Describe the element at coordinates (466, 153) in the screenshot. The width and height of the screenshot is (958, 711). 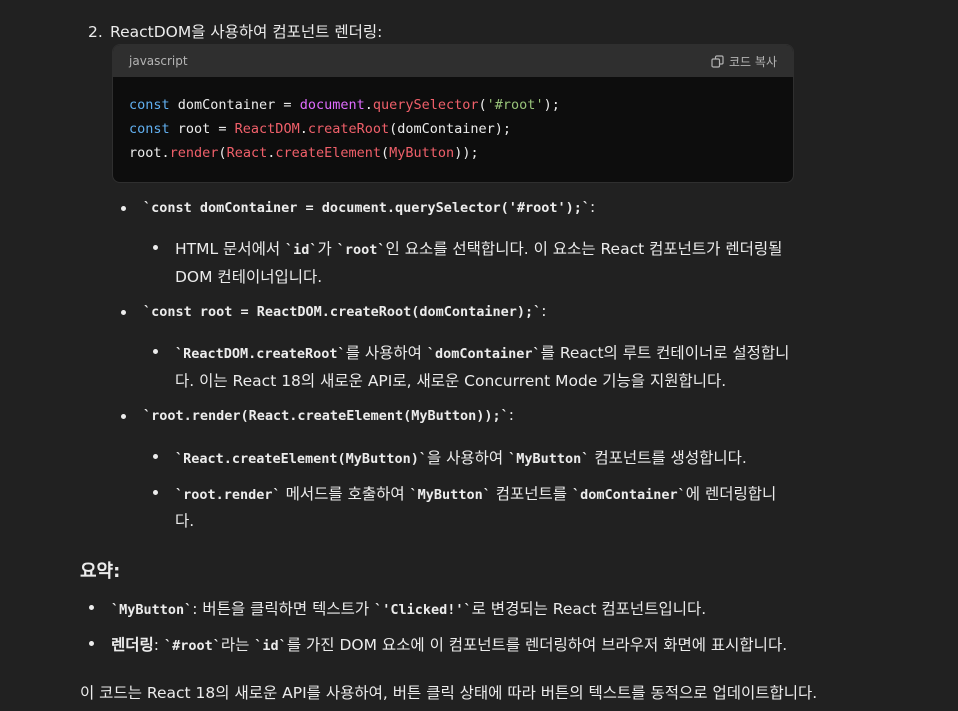
I see `code-token: ));` at that location.